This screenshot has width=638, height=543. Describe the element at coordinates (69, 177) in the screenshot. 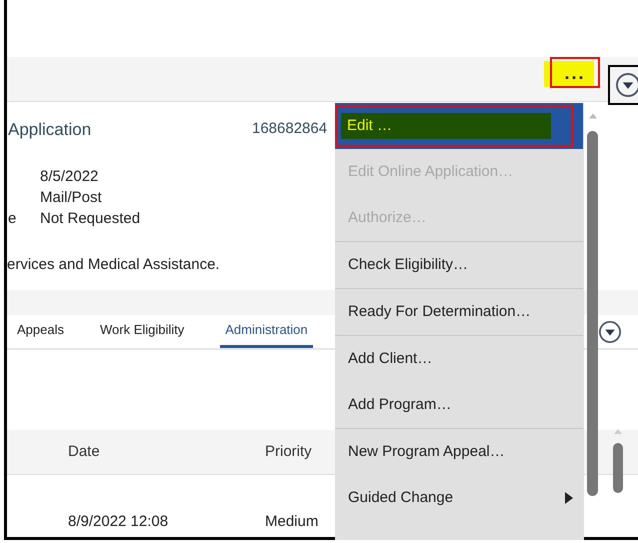

I see `detail-value: 8/5/2022` at that location.